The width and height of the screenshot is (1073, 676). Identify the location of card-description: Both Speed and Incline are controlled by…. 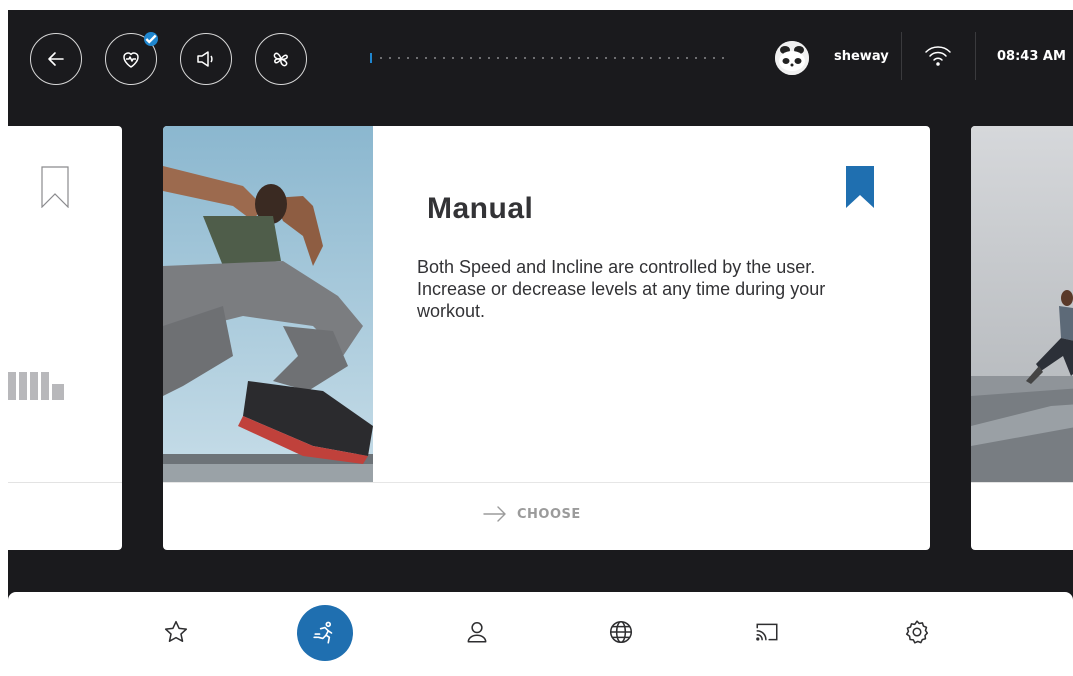
(621, 289).